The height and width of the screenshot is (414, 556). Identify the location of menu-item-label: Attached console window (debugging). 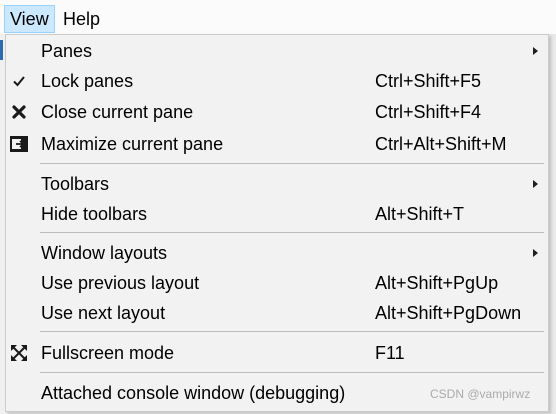
(193, 393).